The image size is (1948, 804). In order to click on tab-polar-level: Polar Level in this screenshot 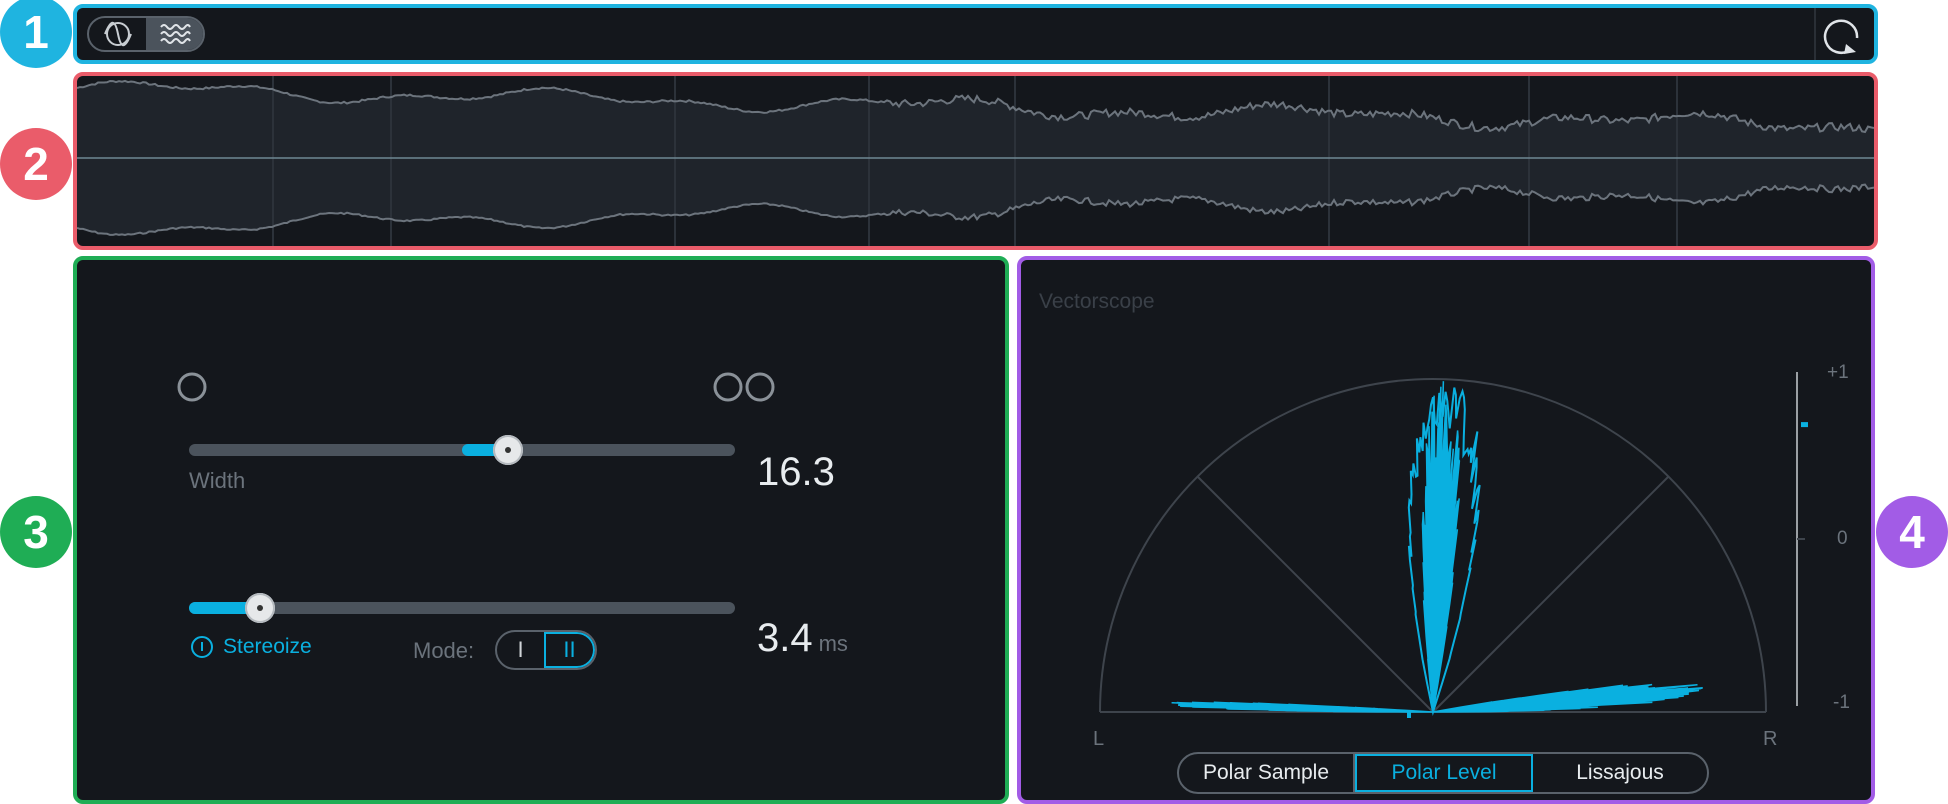, I will do `click(1444, 773)`.